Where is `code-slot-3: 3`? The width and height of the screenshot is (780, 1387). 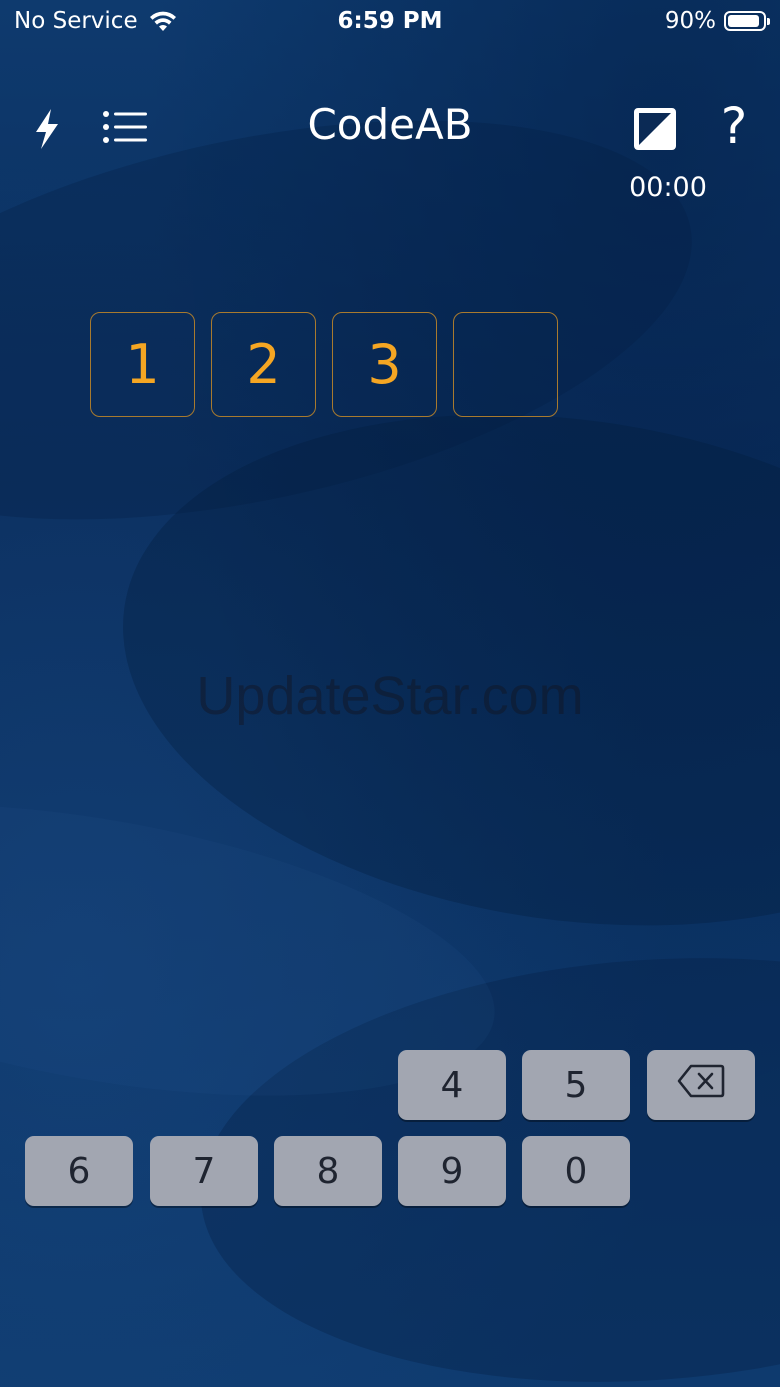
code-slot-3: 3 is located at coordinates (384, 364).